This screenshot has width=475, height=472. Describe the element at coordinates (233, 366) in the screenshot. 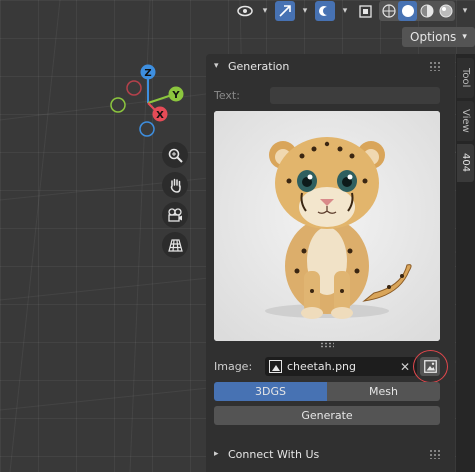

I see `image-label: Image:` at that location.